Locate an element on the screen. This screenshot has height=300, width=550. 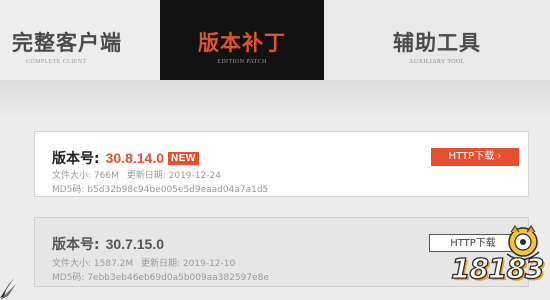
version-row: 版本号: 30.7.15.0 is located at coordinates (108, 244).